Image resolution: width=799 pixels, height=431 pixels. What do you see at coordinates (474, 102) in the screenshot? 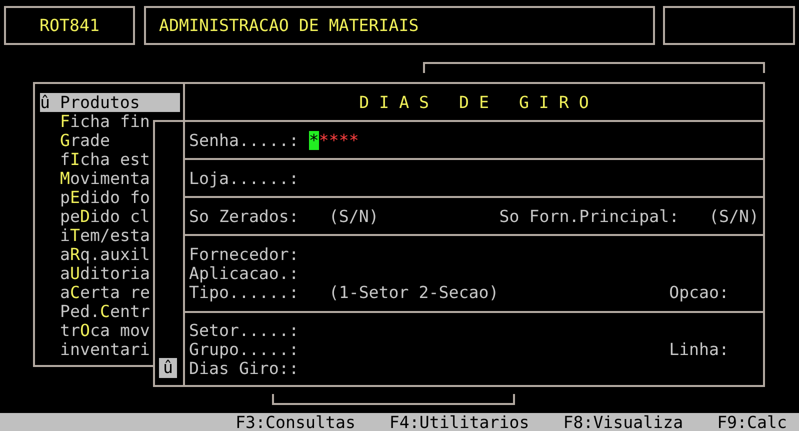
I see `dialog-title: D I A S D E G I R O` at bounding box center [474, 102].